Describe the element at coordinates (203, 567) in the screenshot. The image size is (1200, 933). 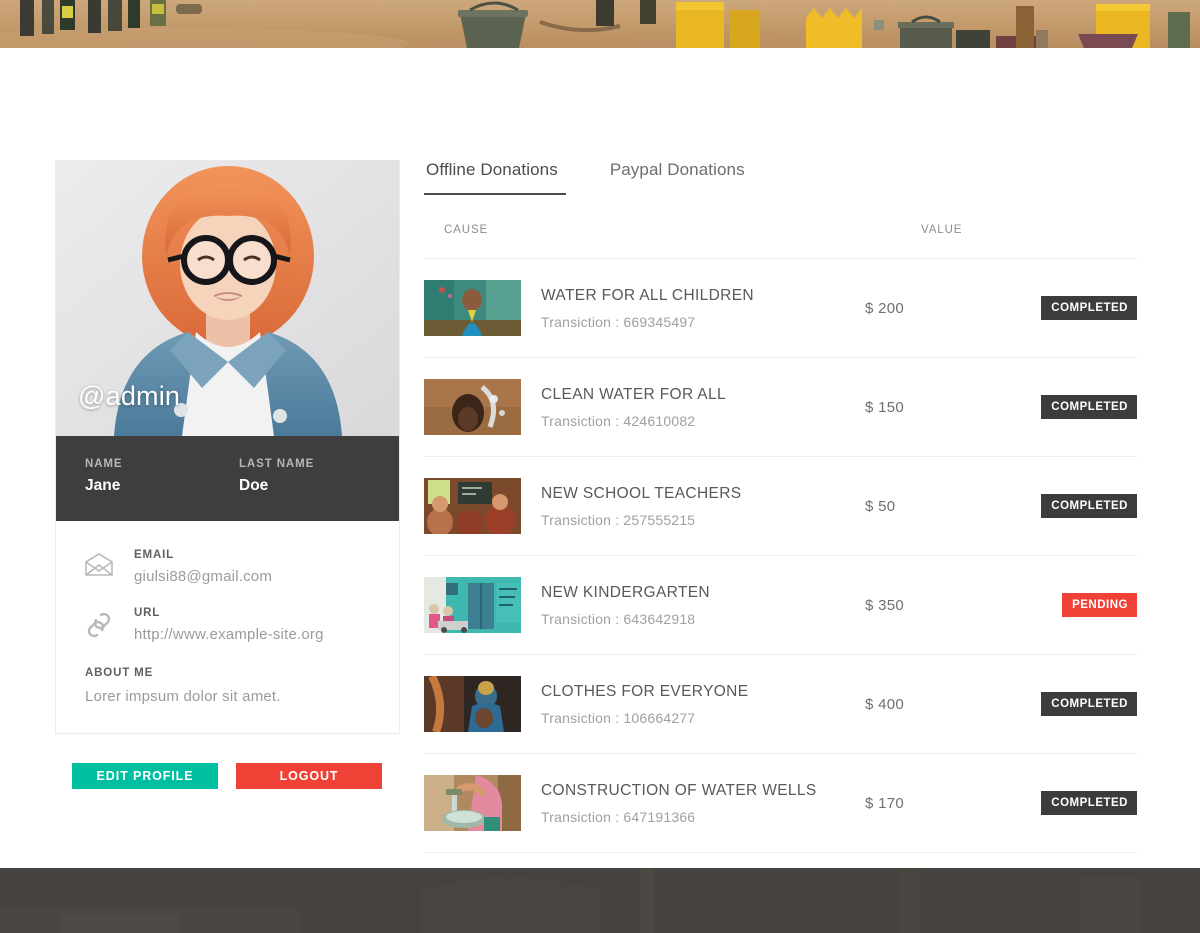
I see `profile-email-text: EMAIL giulsi88@gmail.com` at that location.